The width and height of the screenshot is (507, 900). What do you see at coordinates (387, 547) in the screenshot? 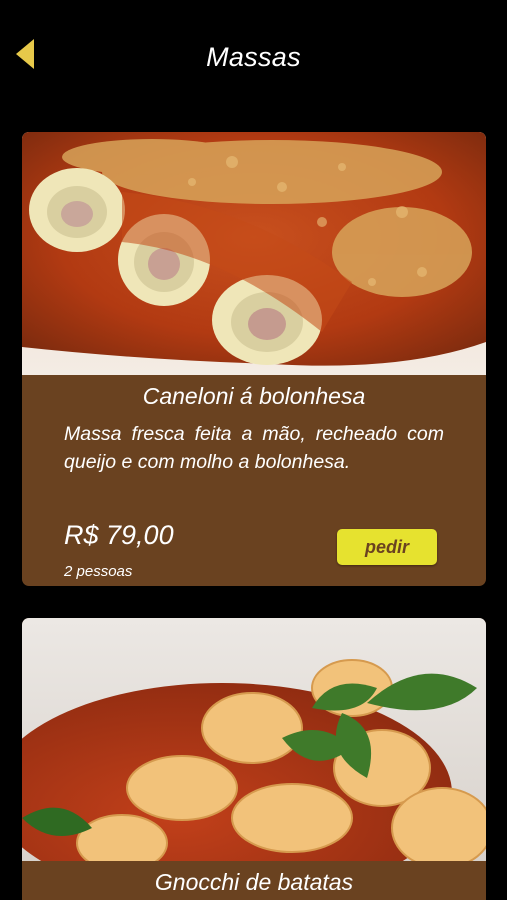
I see `order-button: pedir` at bounding box center [387, 547].